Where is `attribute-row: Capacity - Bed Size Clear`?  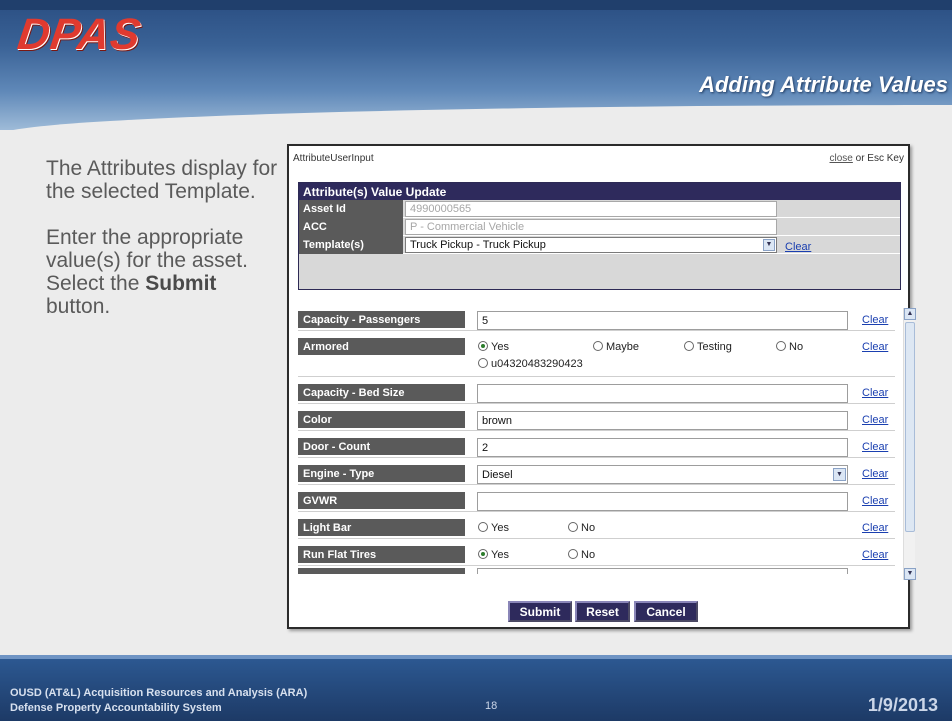 attribute-row: Capacity - Bed Size Clear is located at coordinates (596, 390).